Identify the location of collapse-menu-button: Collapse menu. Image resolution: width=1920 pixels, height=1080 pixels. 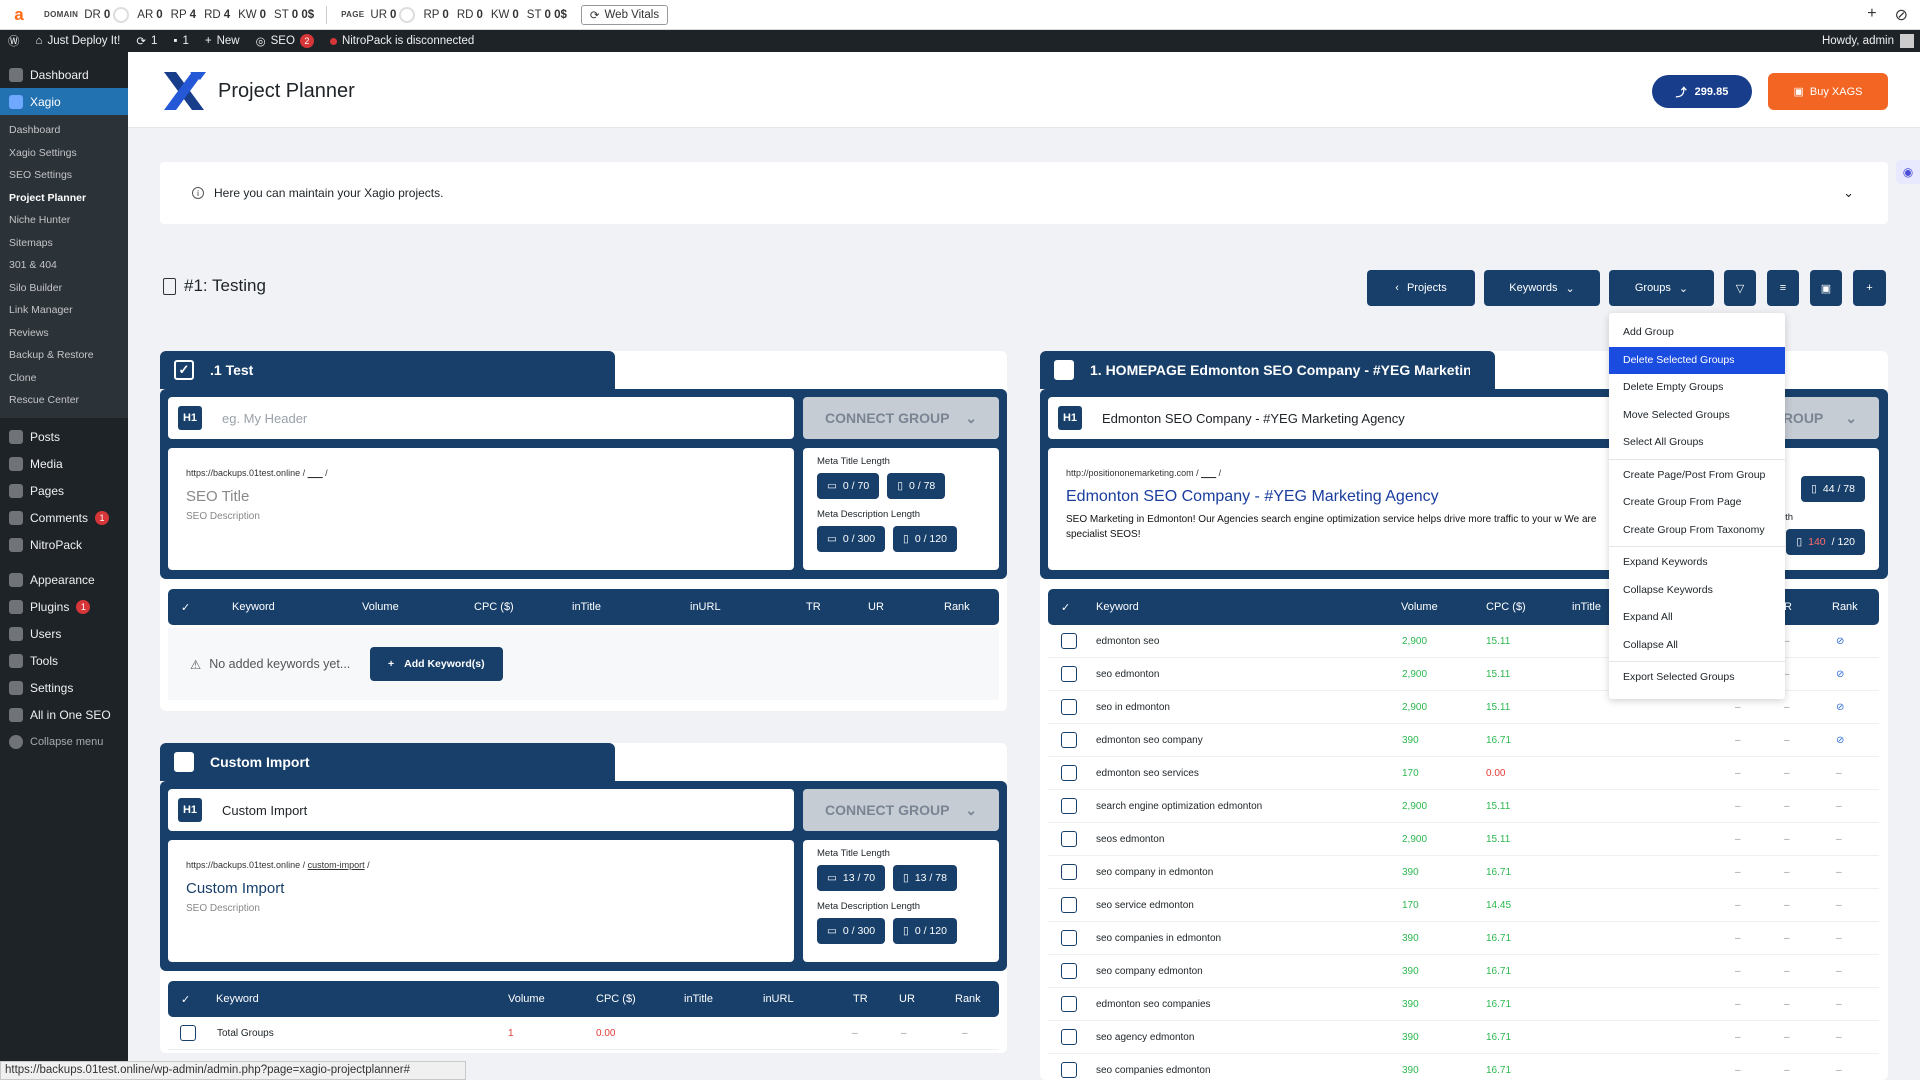
(64, 742).